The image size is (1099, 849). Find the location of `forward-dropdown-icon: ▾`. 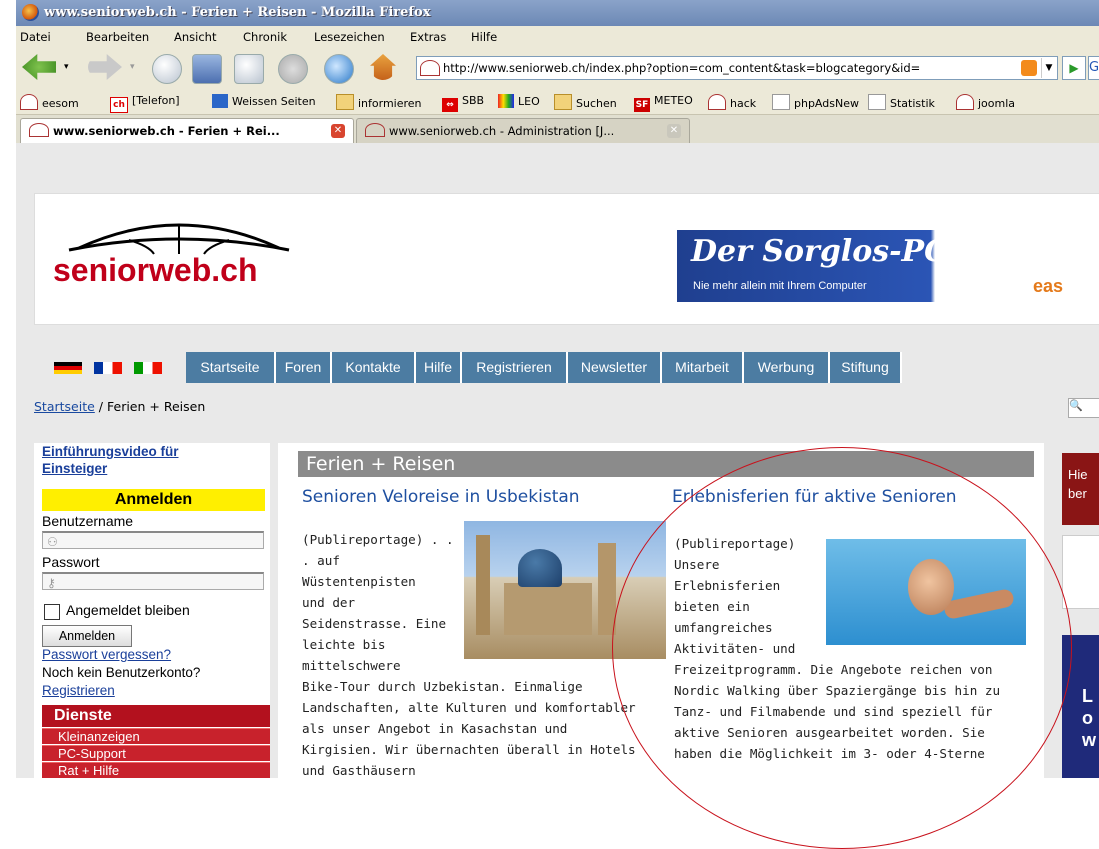

forward-dropdown-icon: ▾ is located at coordinates (132, 67).